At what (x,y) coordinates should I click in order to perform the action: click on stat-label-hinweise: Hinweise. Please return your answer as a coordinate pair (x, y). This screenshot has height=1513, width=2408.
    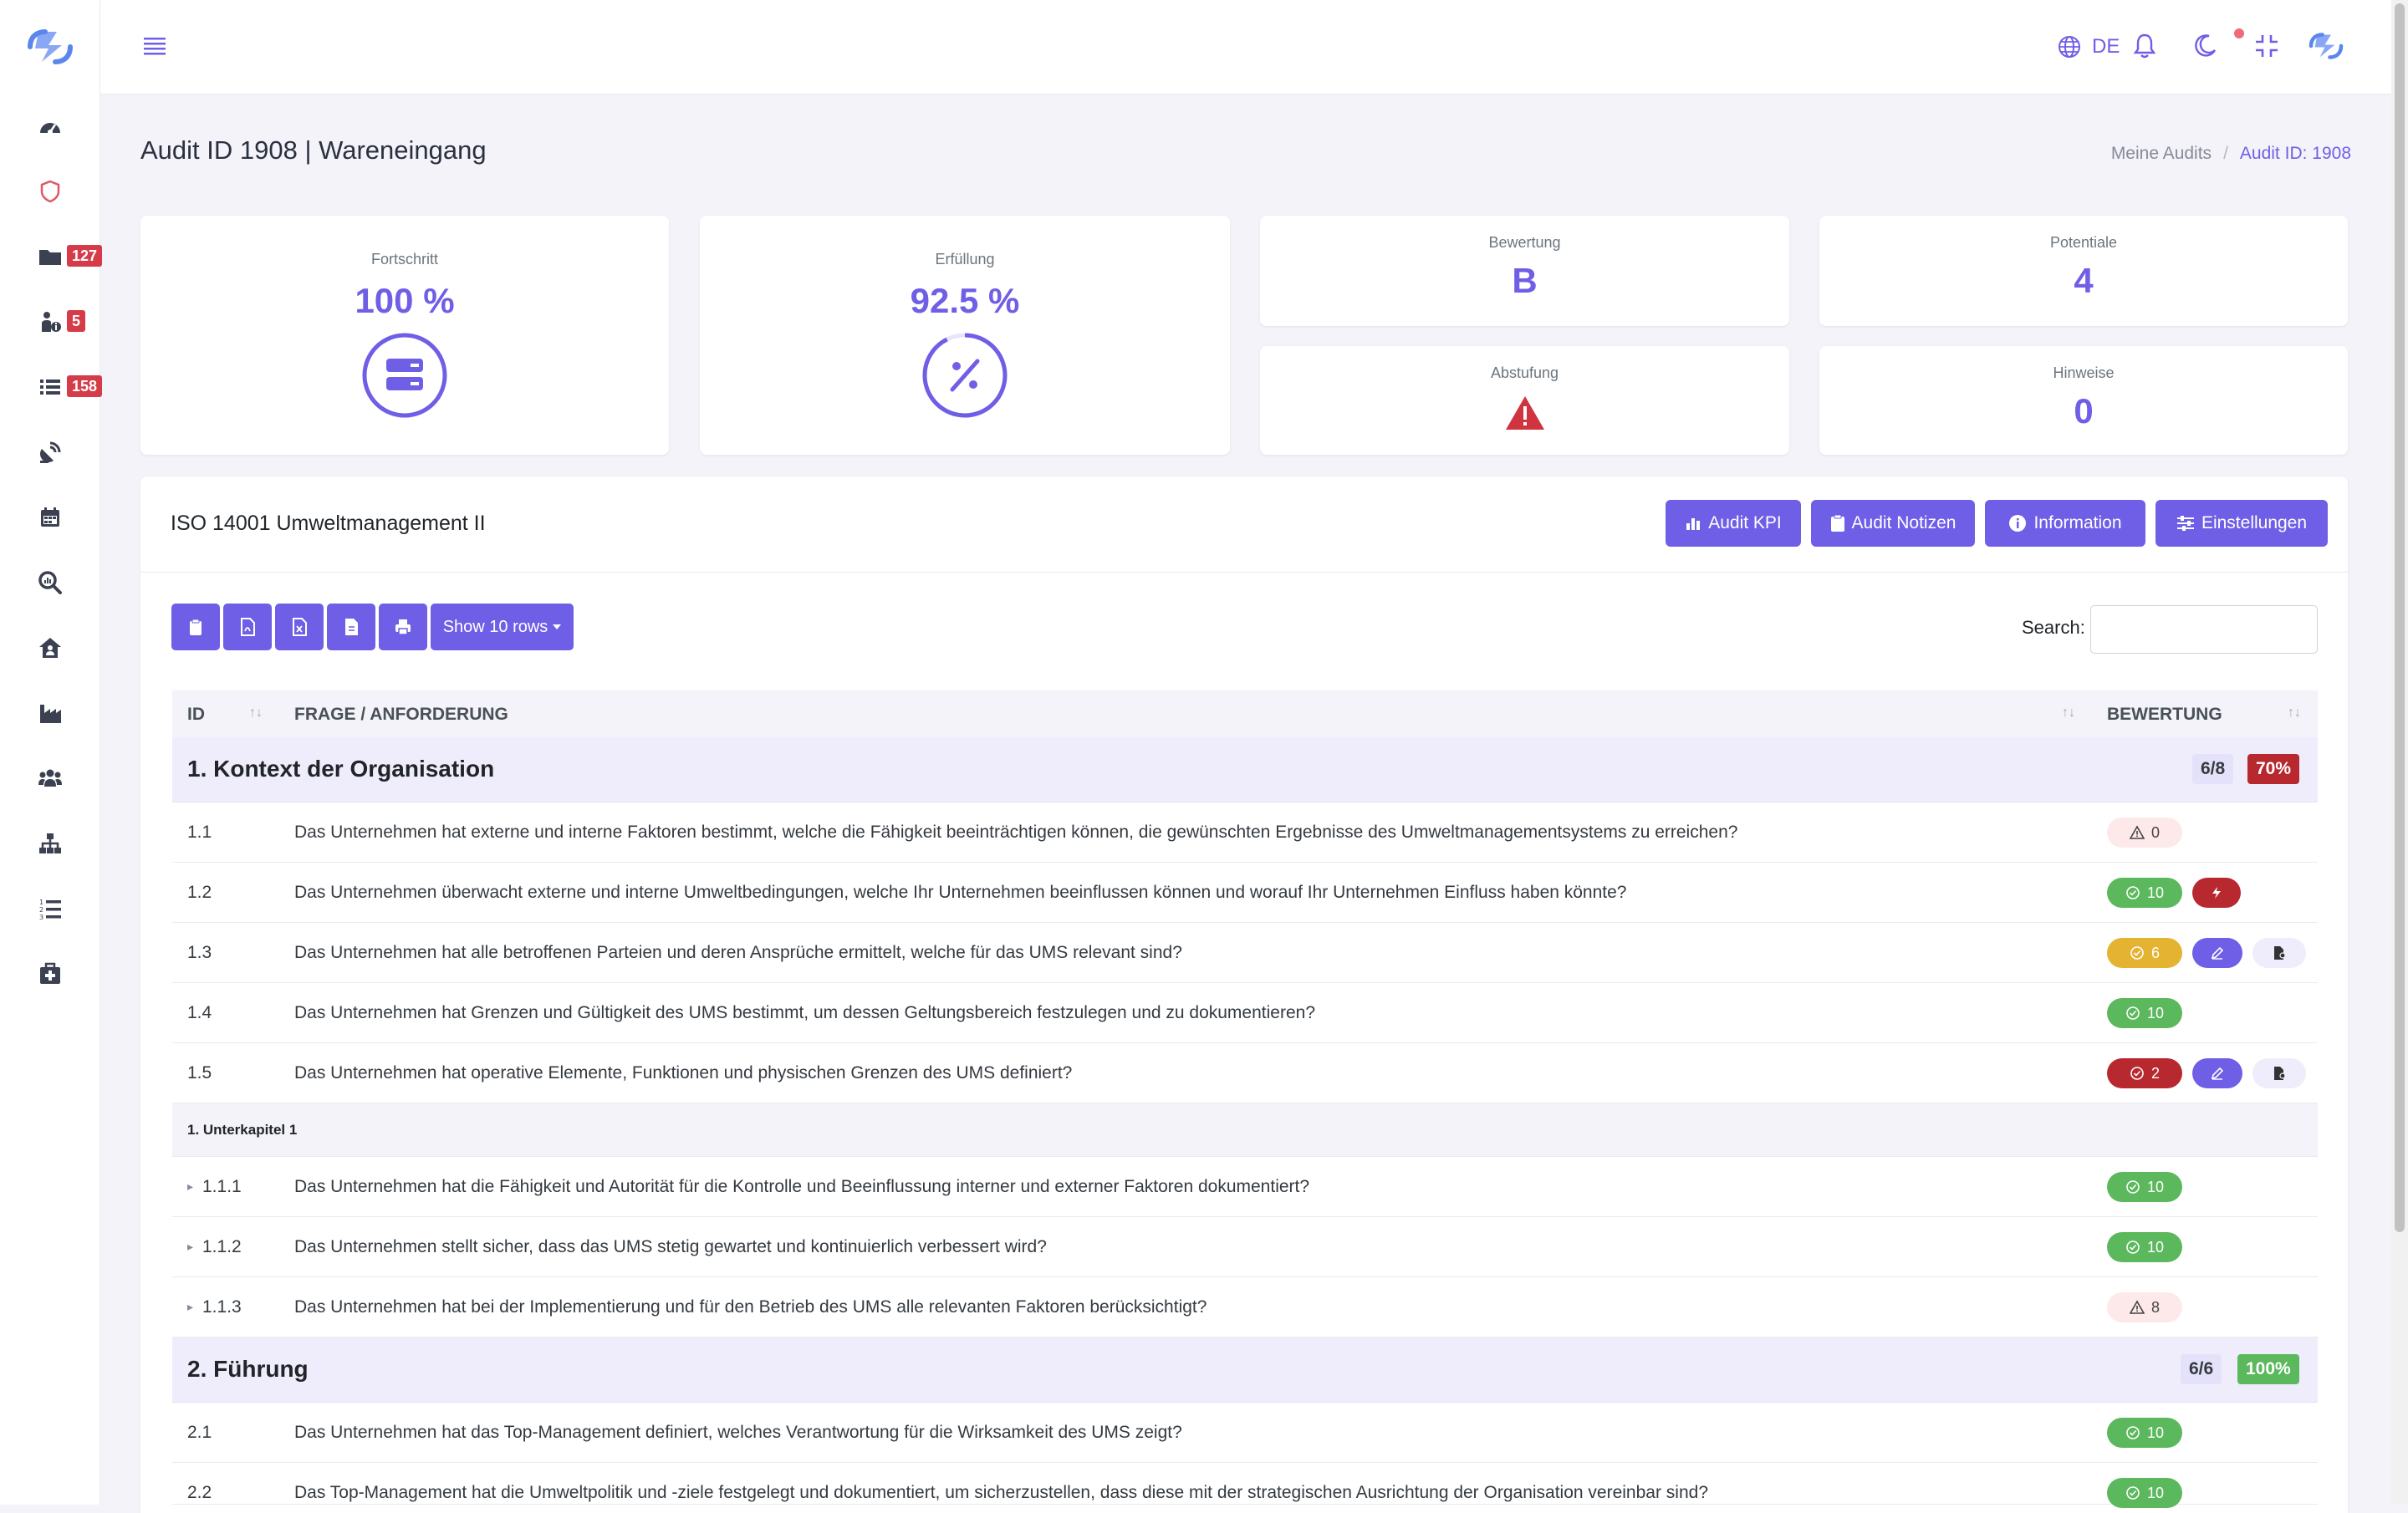
    Looking at the image, I should click on (2084, 372).